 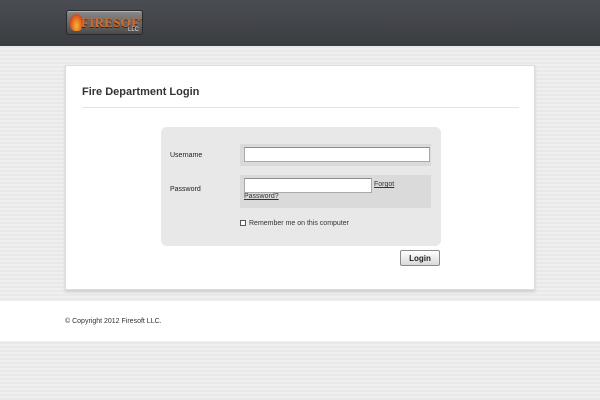 I want to click on password-field-container: Forgot Password?, so click(x=335, y=191).